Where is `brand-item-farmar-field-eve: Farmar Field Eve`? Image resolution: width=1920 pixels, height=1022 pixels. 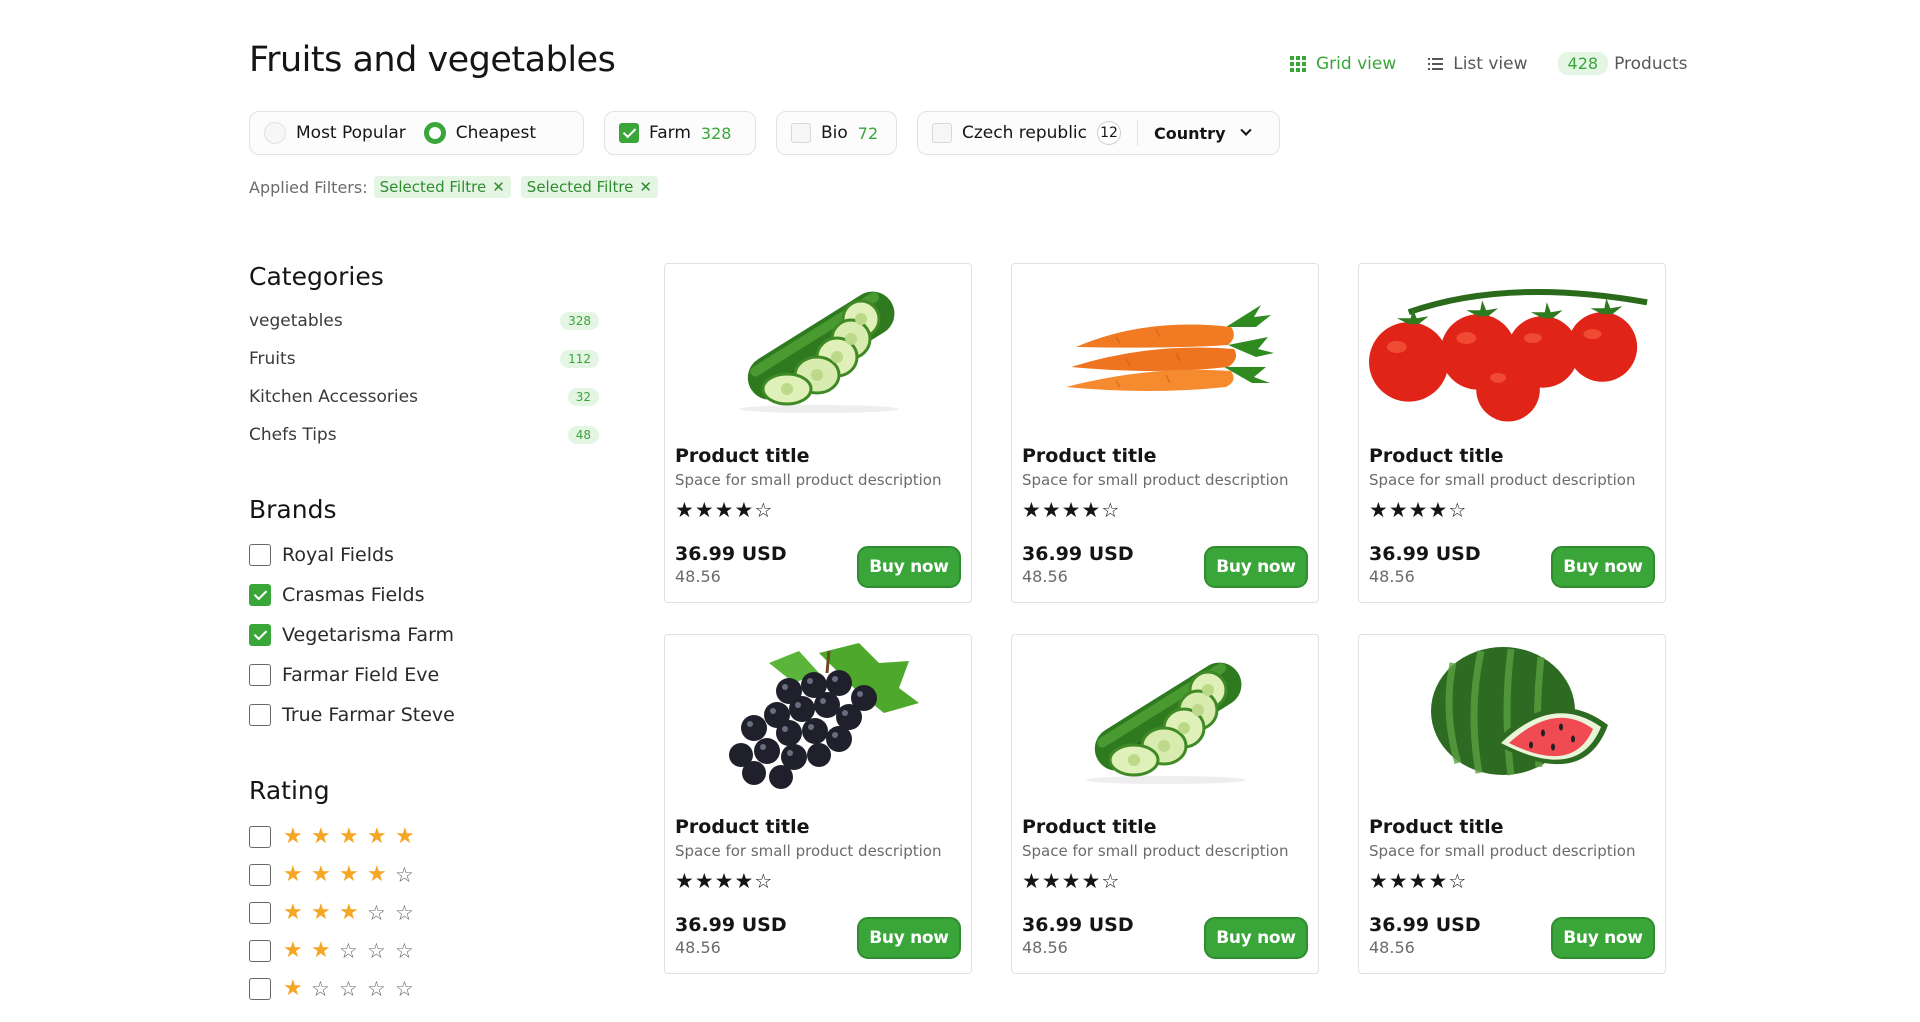
brand-item-farmar-field-eve: Farmar Field Eve is located at coordinates (344, 675).